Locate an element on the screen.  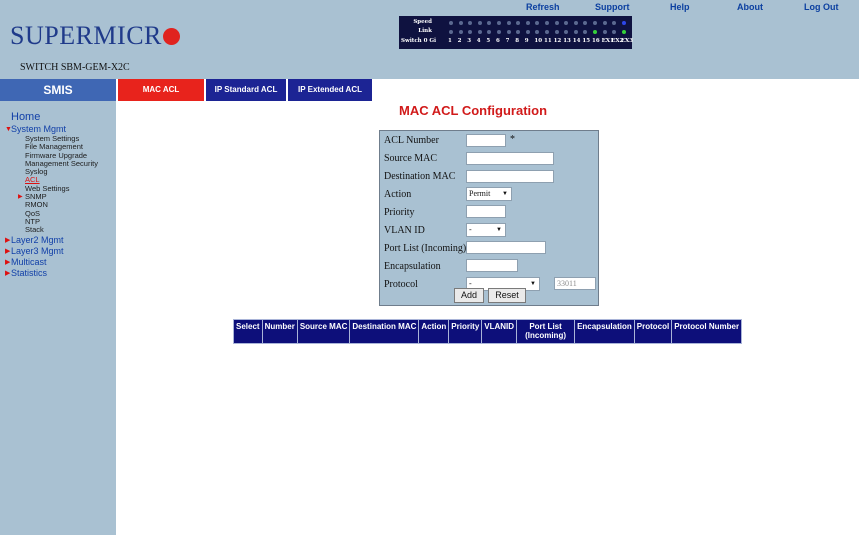
sidebar-item-syslog: Syslog is located at coordinates (58, 171).